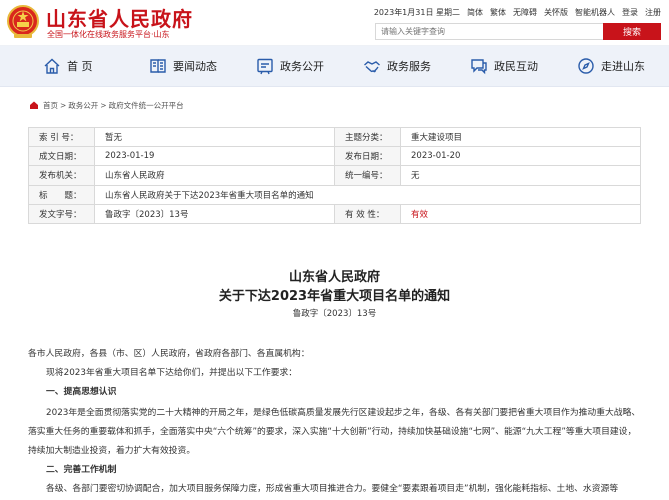  What do you see at coordinates (367, 156) in the screenshot?
I see `published-date-label: 发布日期：` at bounding box center [367, 156].